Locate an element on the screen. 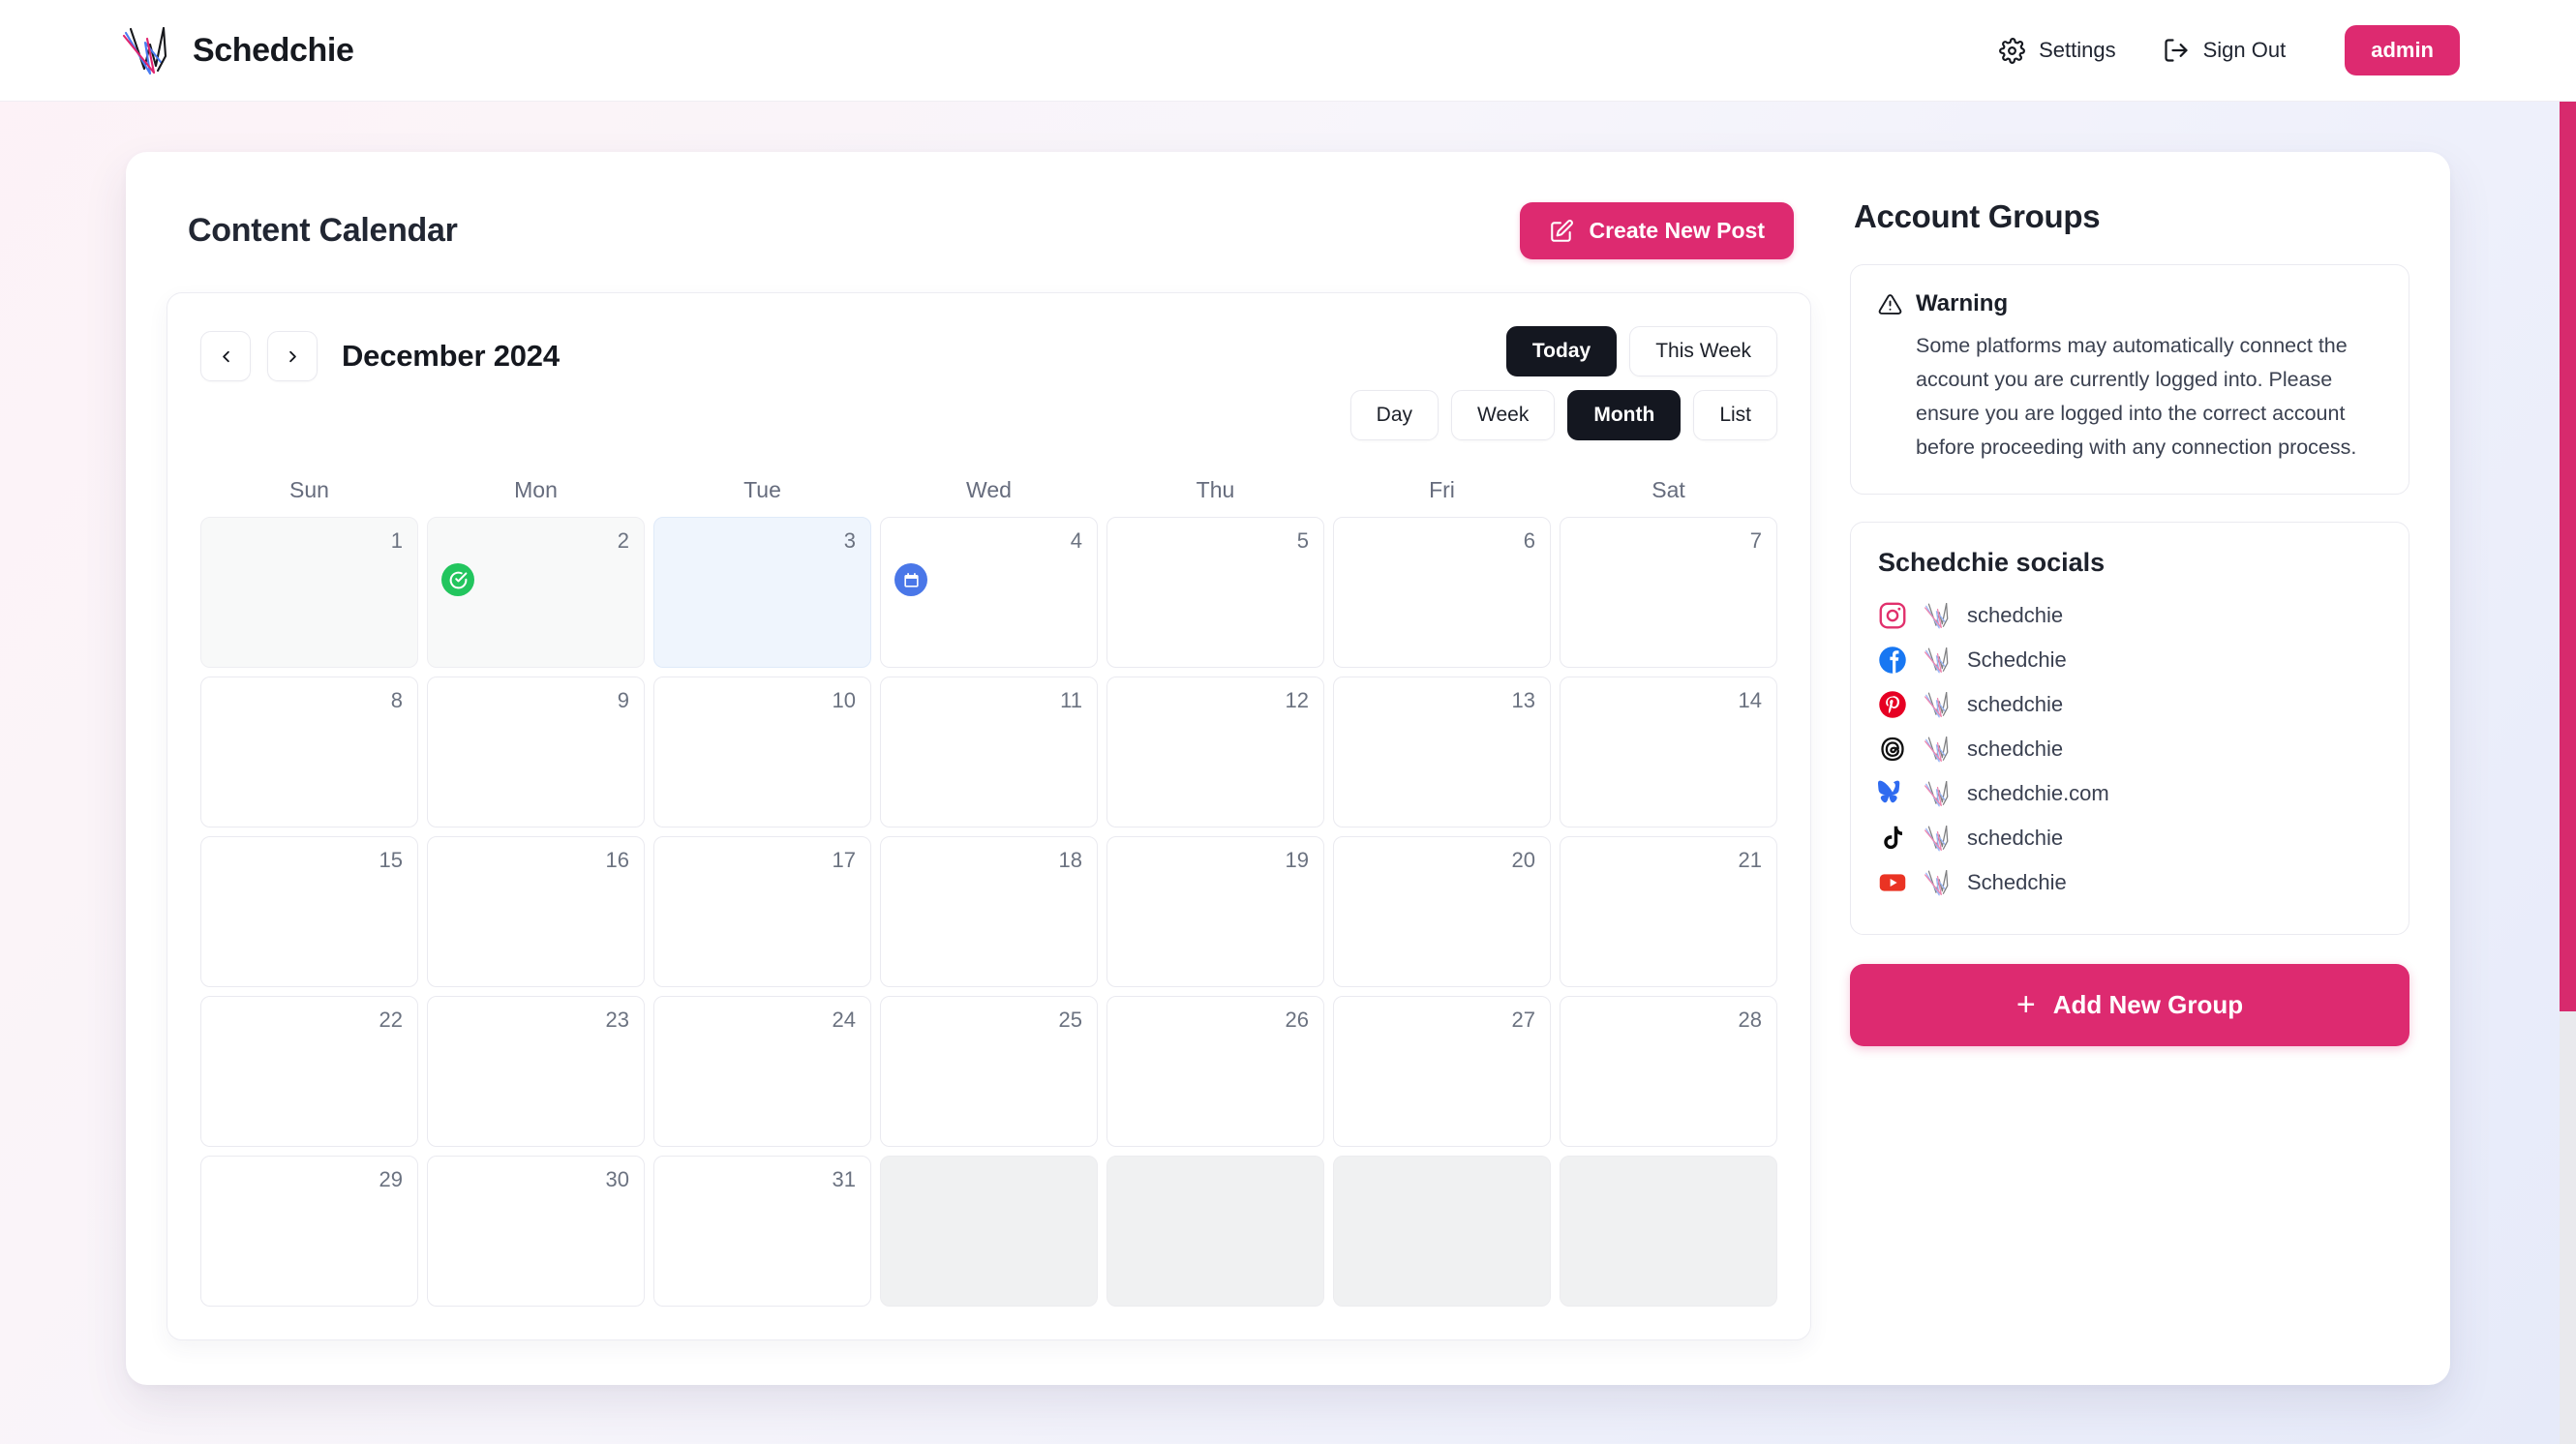  sign-out-button: Sign Out is located at coordinates (2225, 50).